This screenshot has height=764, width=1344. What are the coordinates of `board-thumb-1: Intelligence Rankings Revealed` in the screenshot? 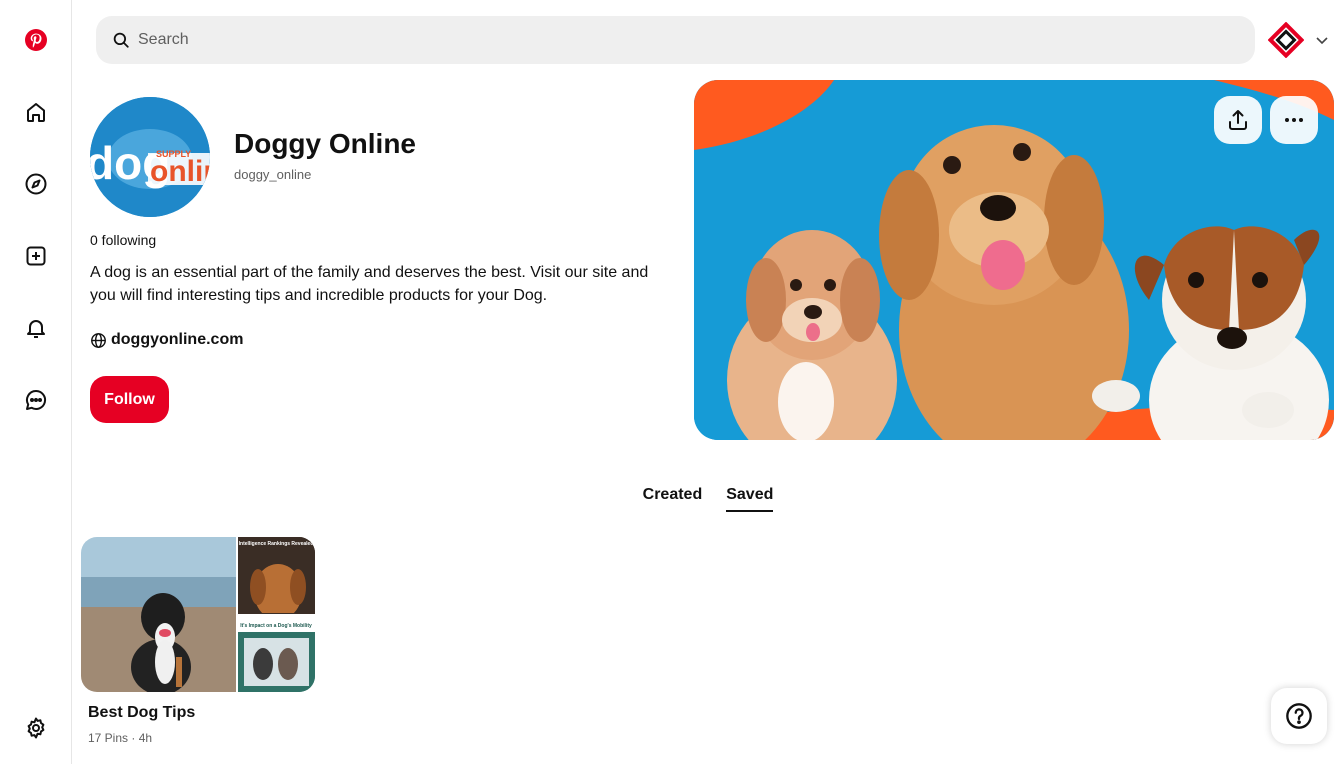 It's located at (276, 575).